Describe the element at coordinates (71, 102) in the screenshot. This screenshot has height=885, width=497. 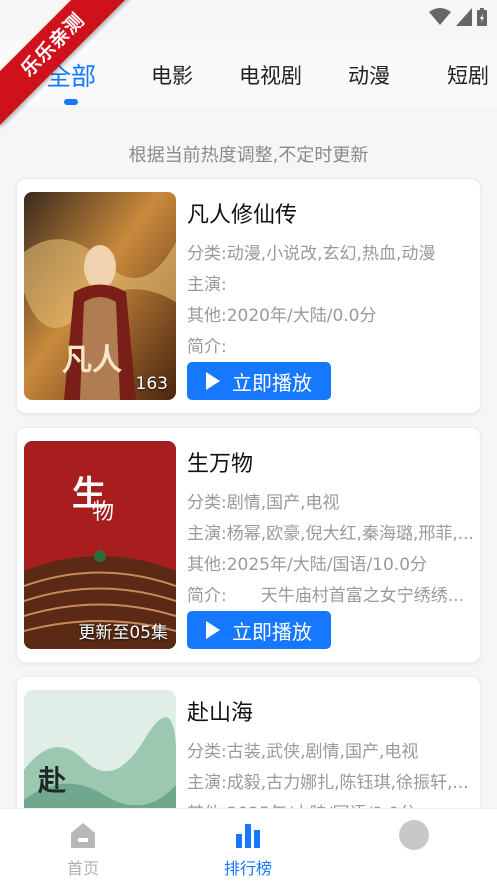
I see `active-tab-indicator` at that location.